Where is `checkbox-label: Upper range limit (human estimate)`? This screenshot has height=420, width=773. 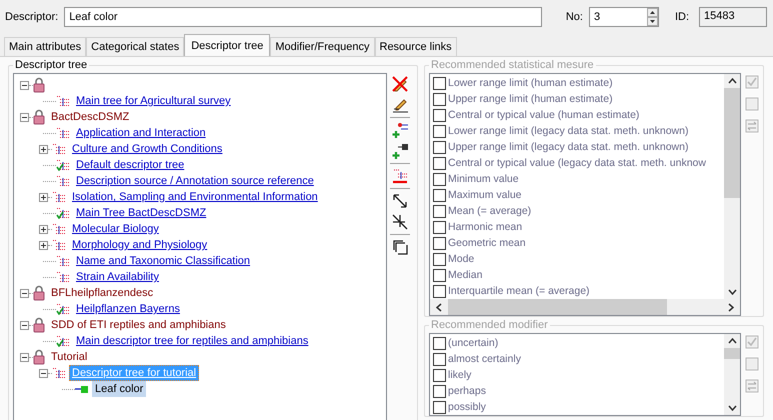
checkbox-label: Upper range limit (human estimate) is located at coordinates (530, 99).